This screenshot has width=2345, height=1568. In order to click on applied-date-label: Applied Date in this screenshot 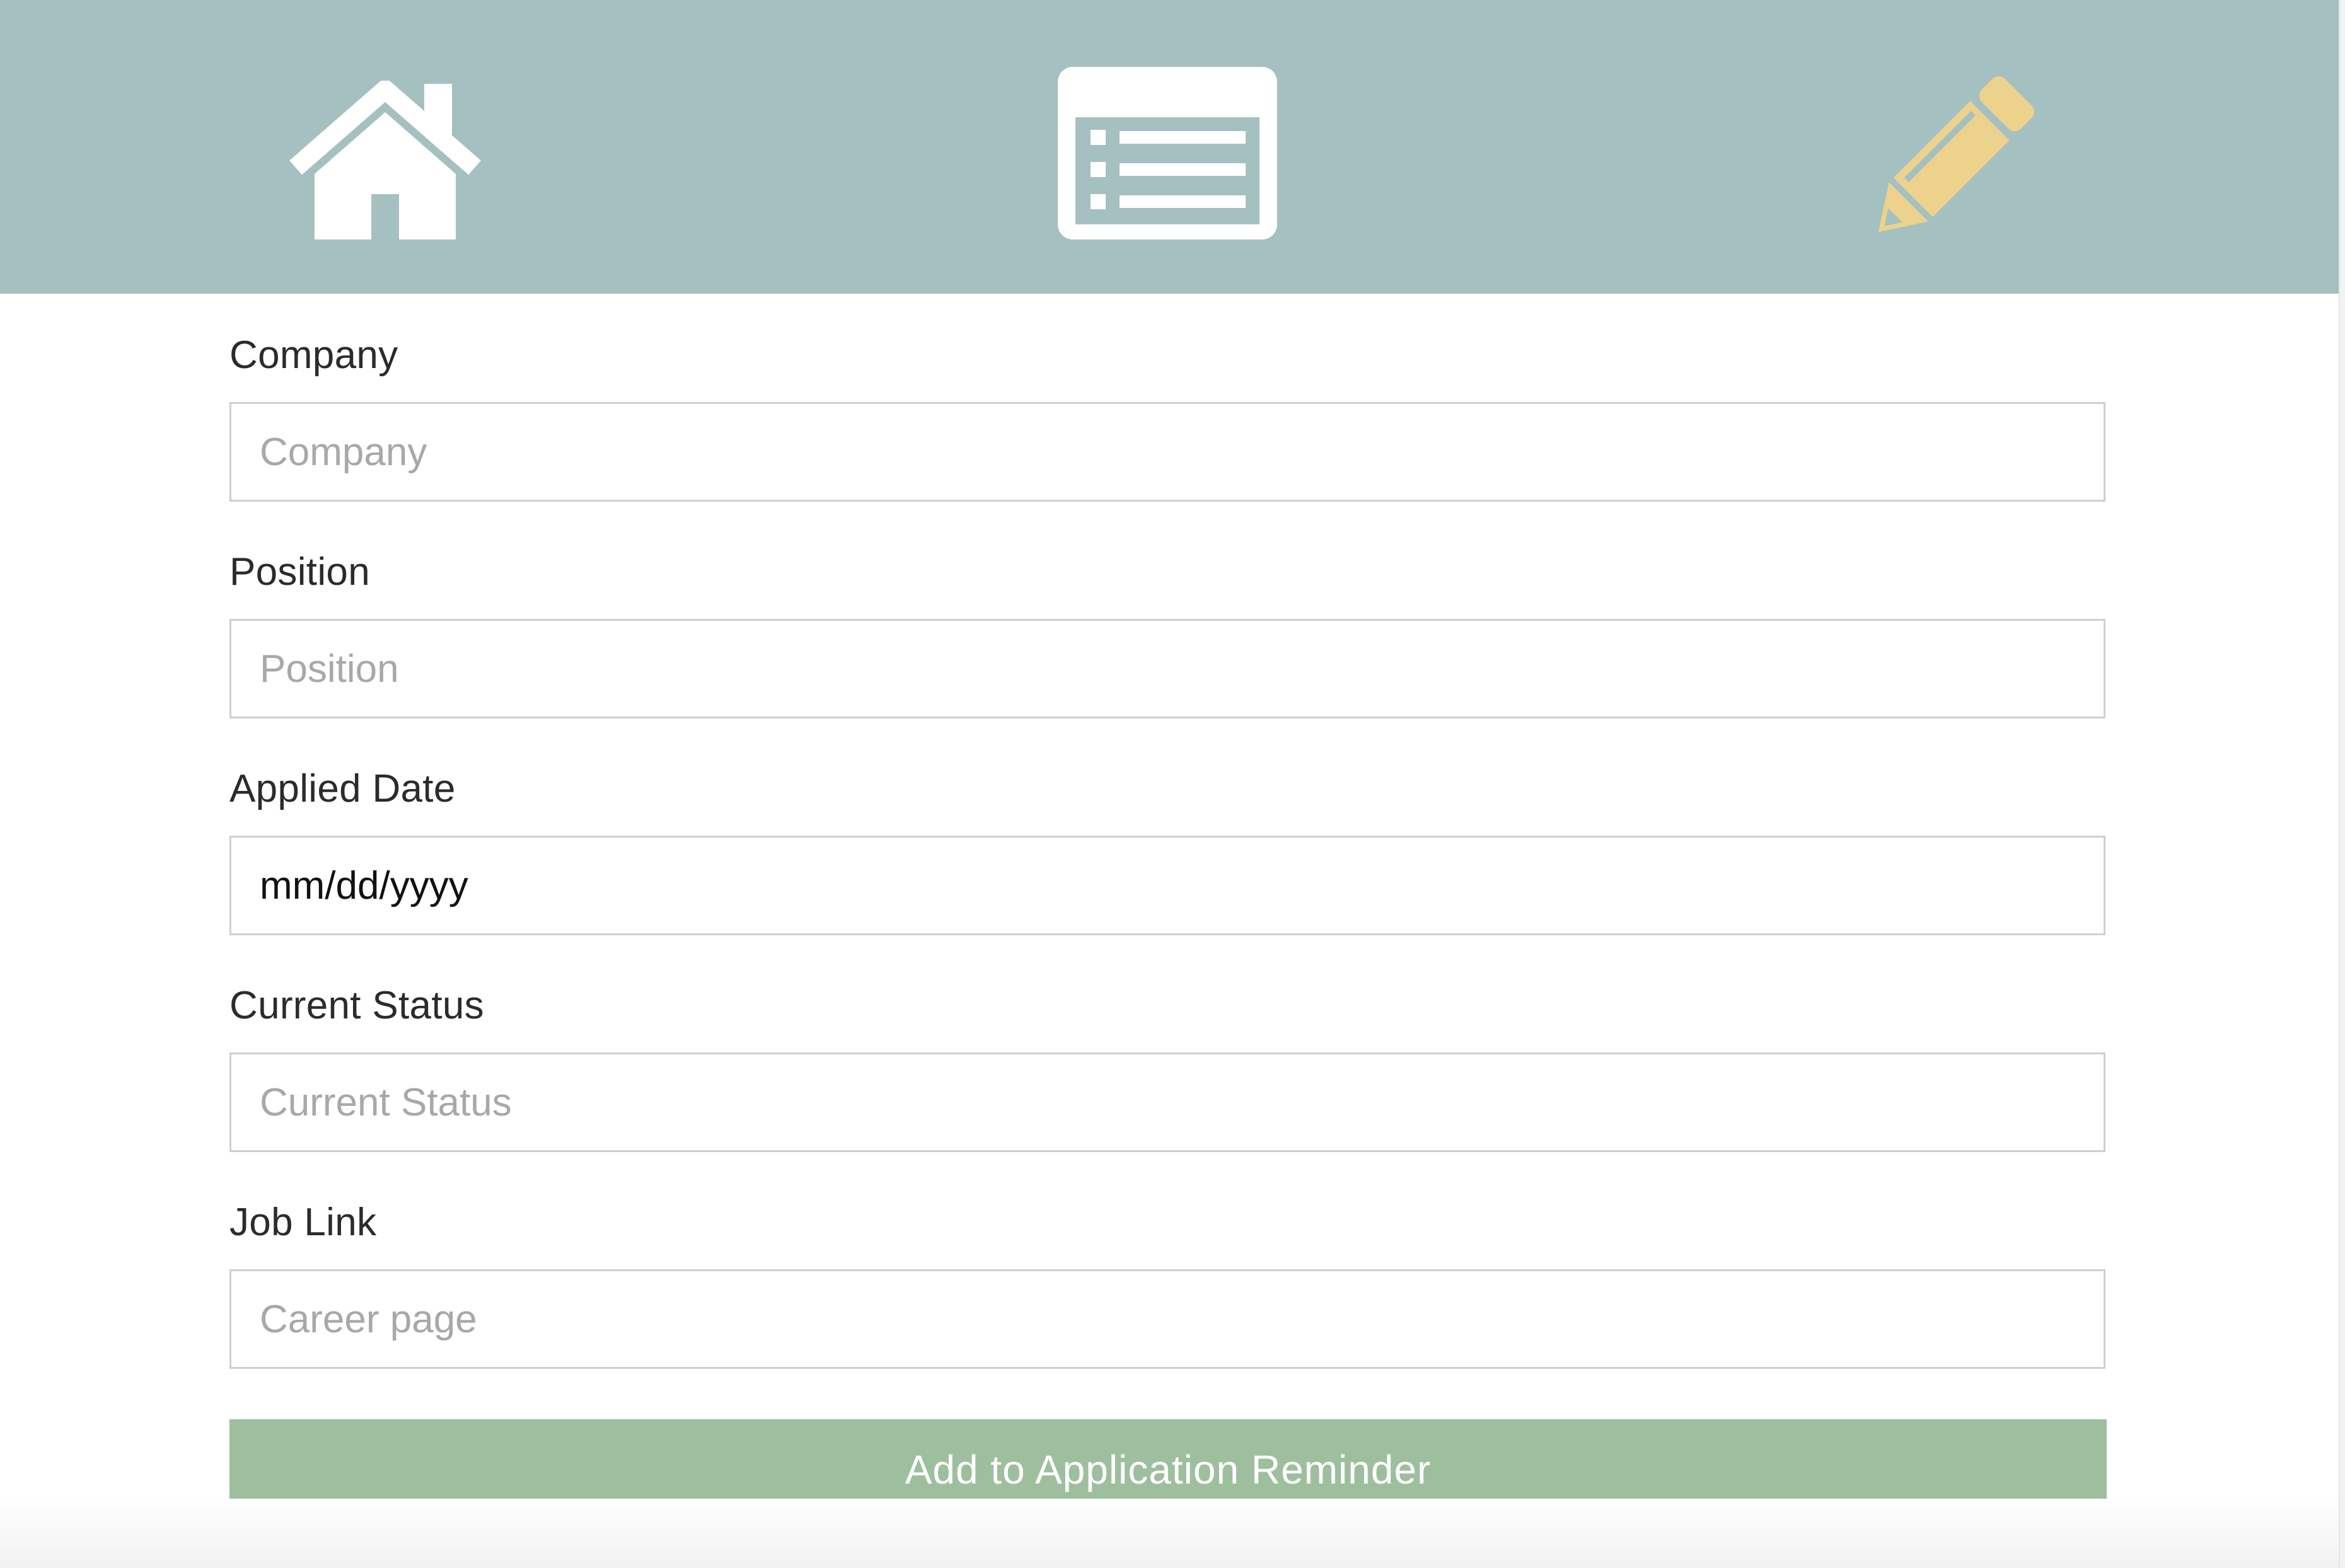, I will do `click(342, 788)`.